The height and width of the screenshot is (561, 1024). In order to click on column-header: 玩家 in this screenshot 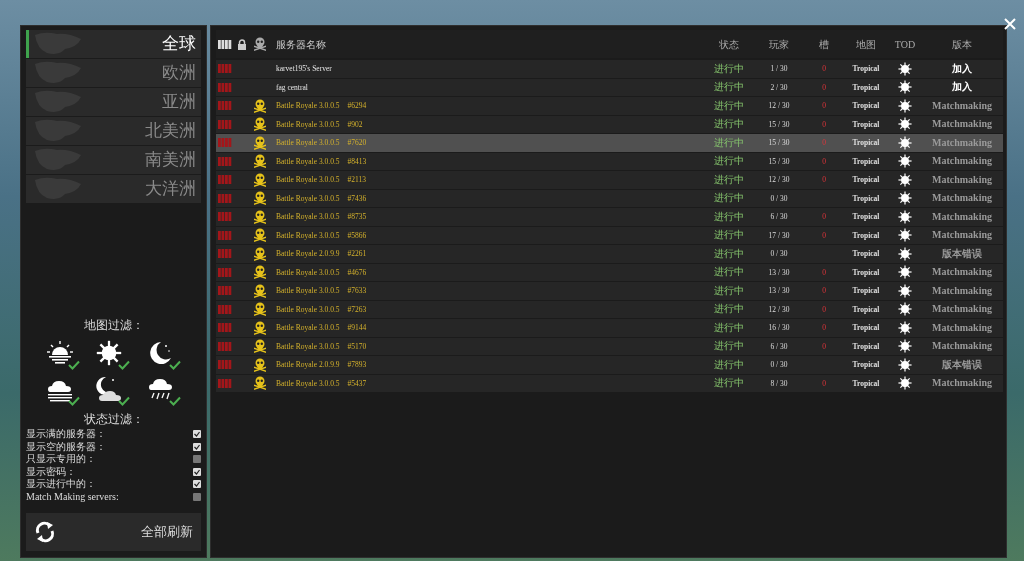, I will do `click(779, 44)`.